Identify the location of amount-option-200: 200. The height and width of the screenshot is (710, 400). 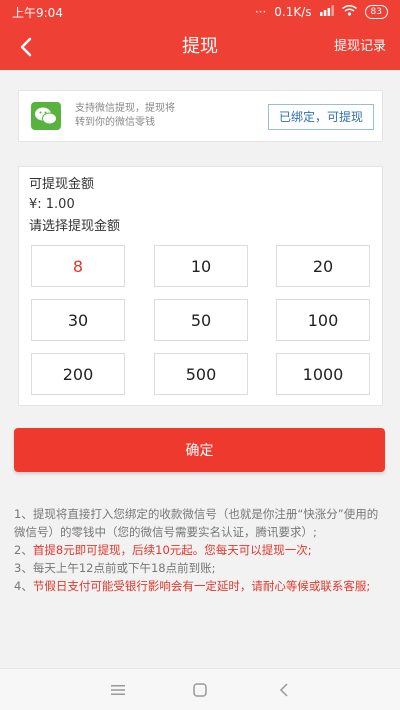
(78, 374).